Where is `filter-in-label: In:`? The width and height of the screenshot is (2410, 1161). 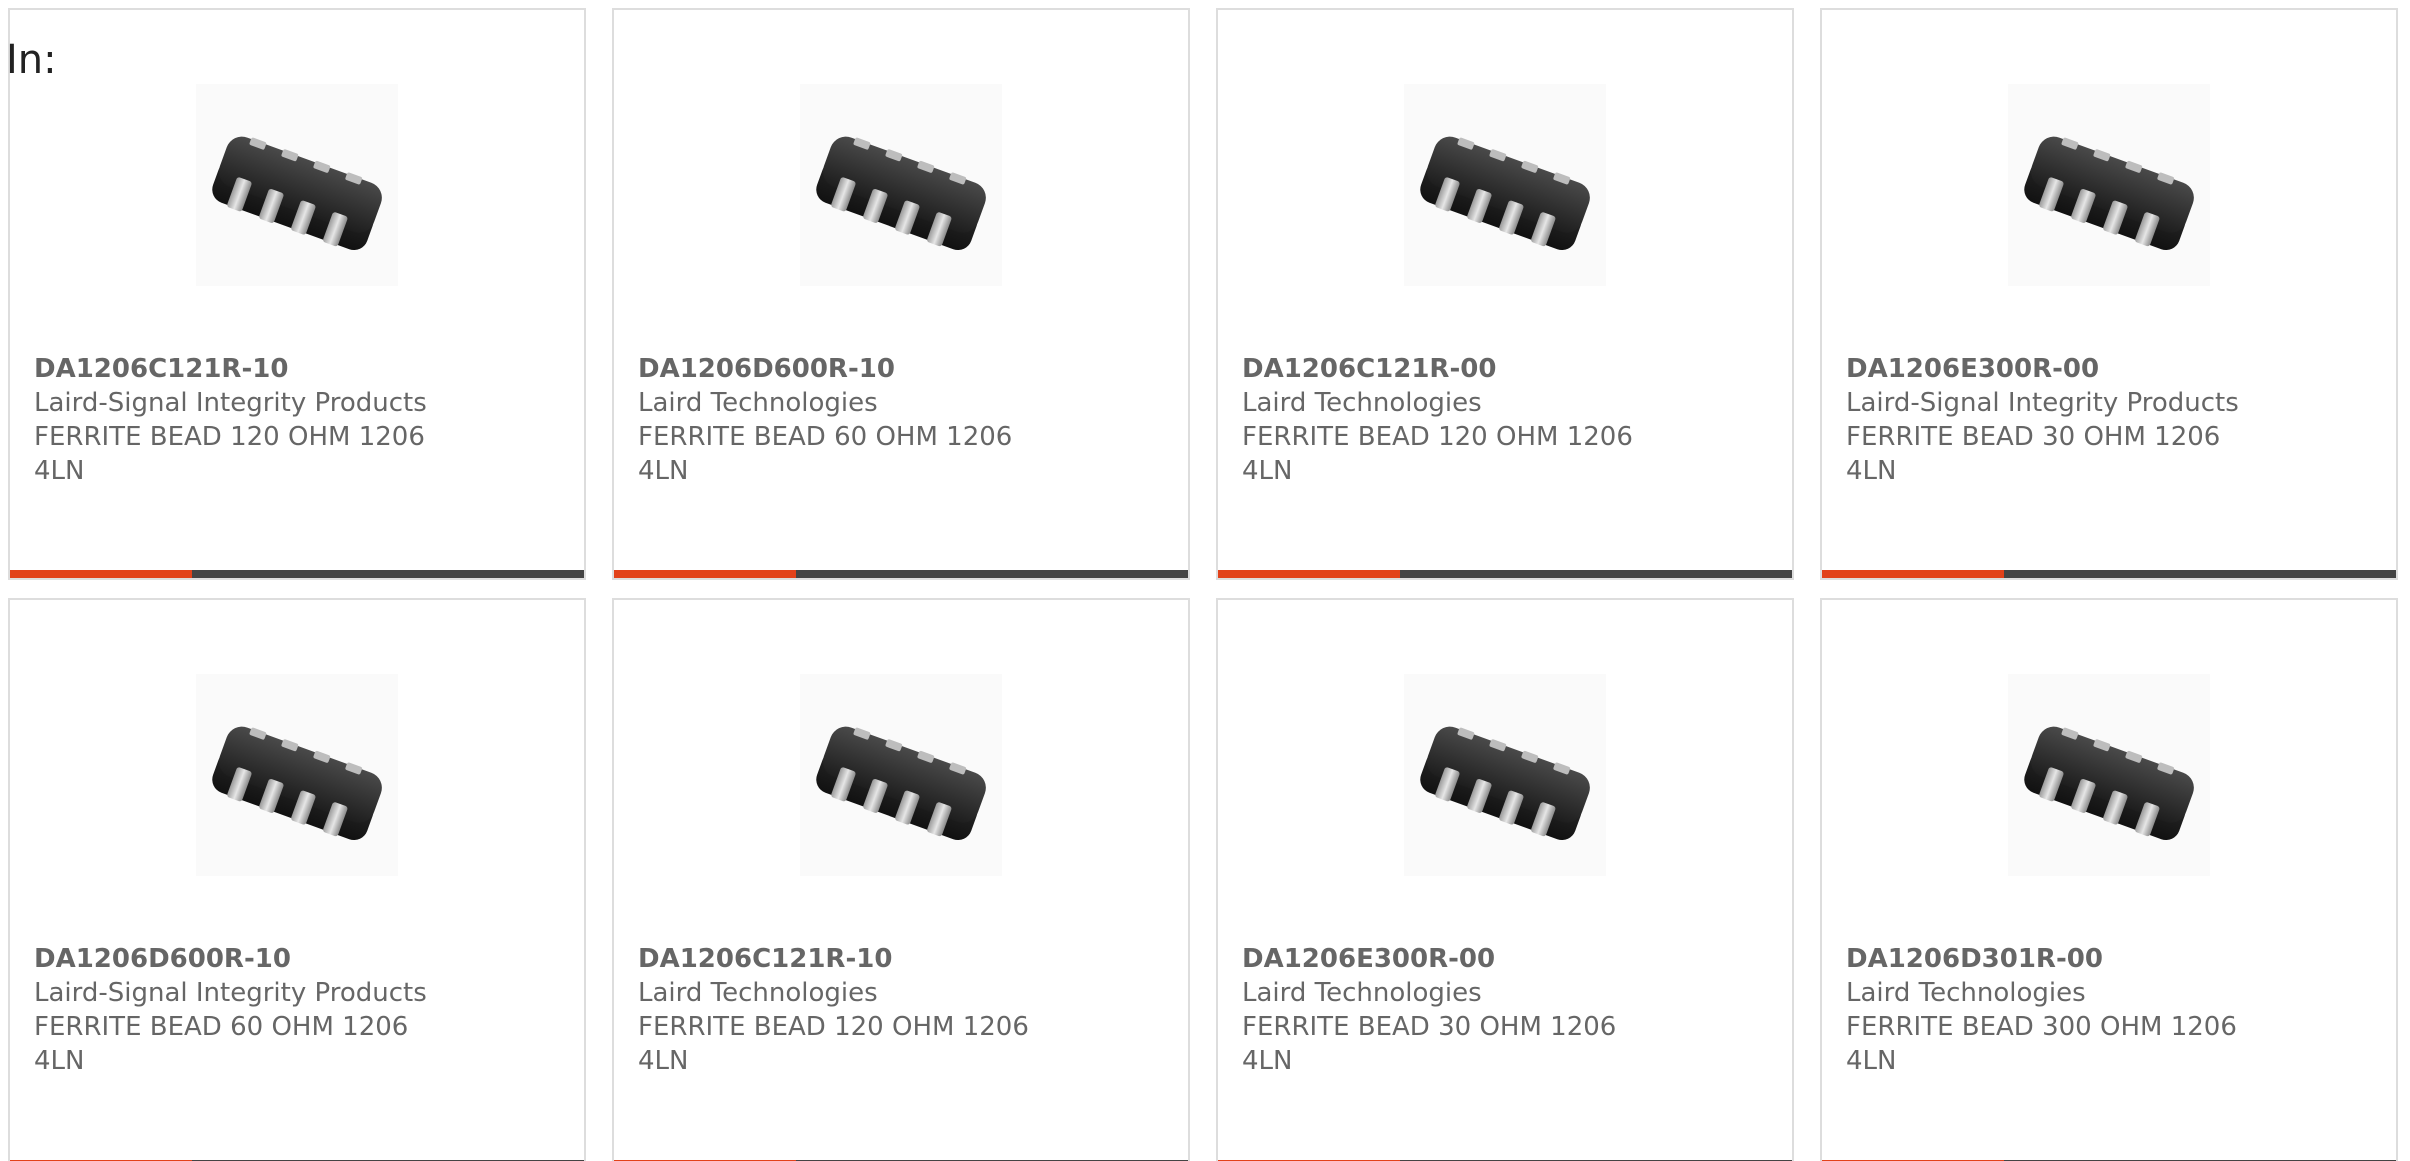
filter-in-label: In: is located at coordinates (31, 60).